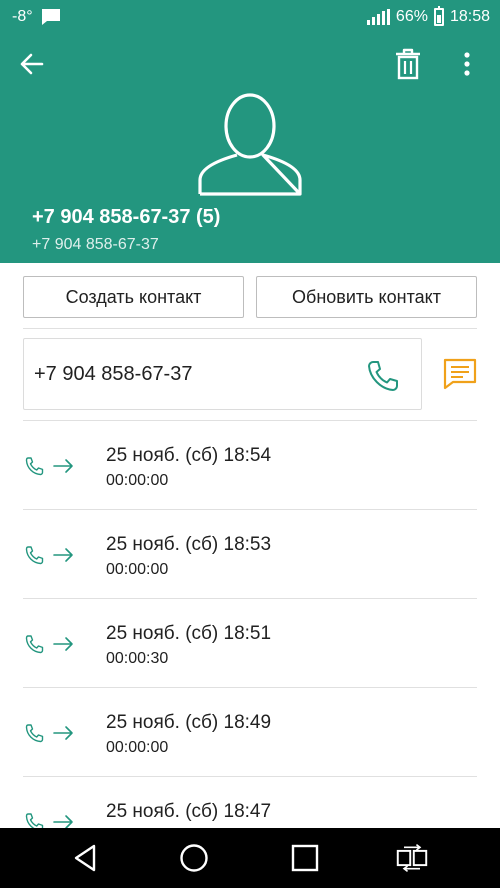 Image resolution: width=500 pixels, height=888 pixels. What do you see at coordinates (189, 633) in the screenshot?
I see `call-date: 25 нояб. (сб) 18:51` at bounding box center [189, 633].